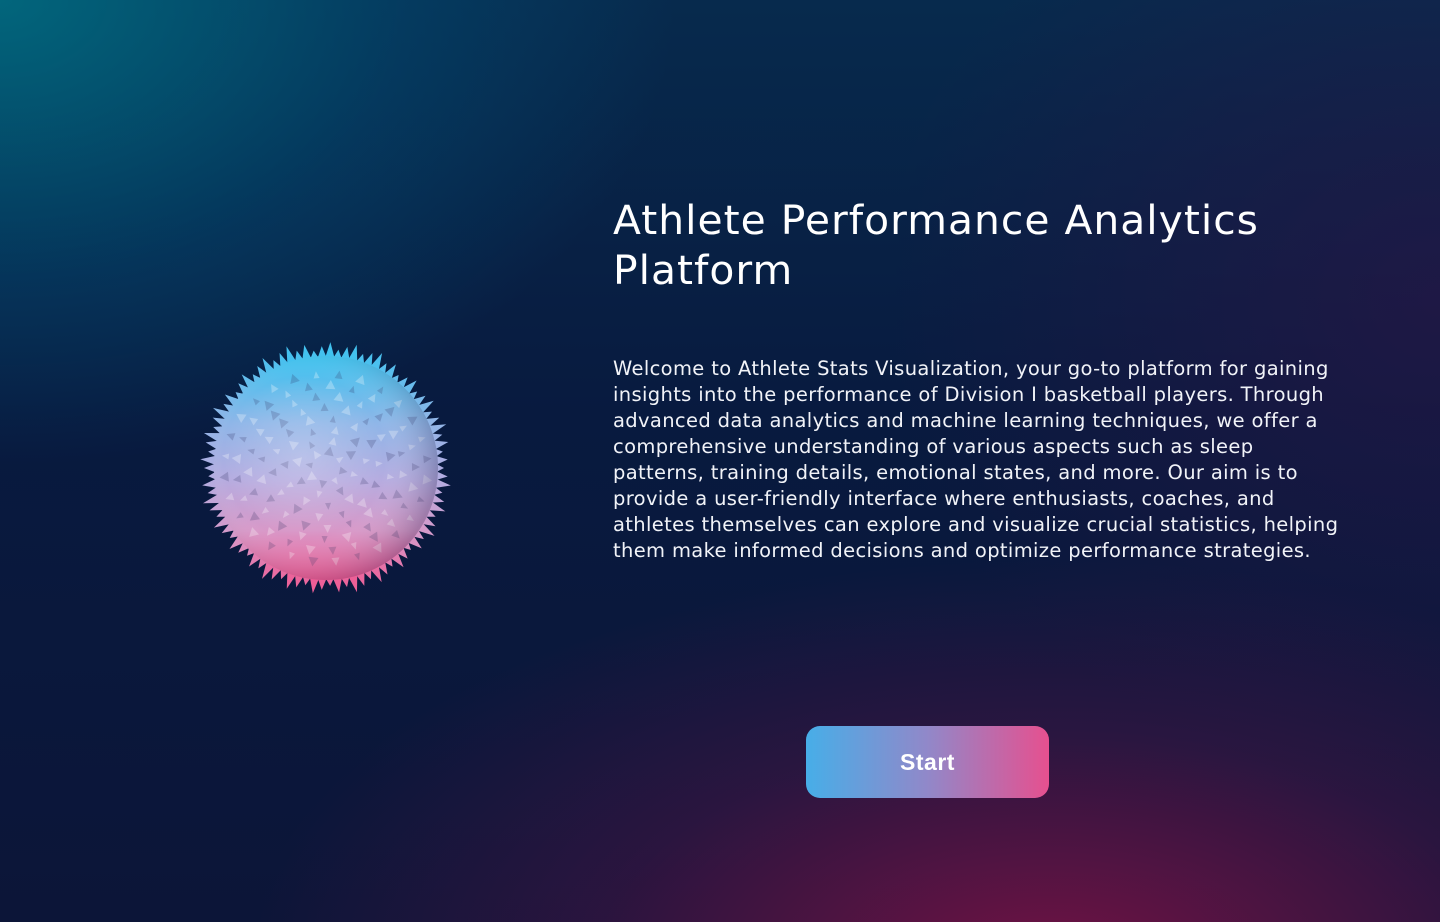 This screenshot has height=922, width=1440. Describe the element at coordinates (325, 468) in the screenshot. I see `spiky-sphere-icon` at that location.